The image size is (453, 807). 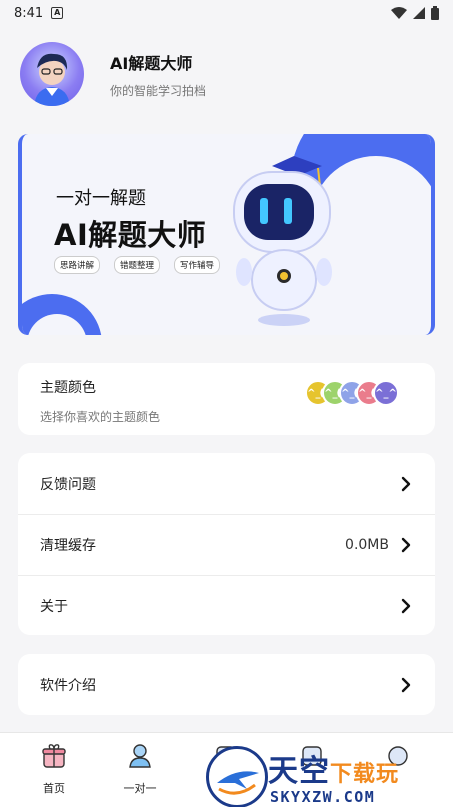 I want to click on watermark-name-a: 天空, so click(x=299, y=771).